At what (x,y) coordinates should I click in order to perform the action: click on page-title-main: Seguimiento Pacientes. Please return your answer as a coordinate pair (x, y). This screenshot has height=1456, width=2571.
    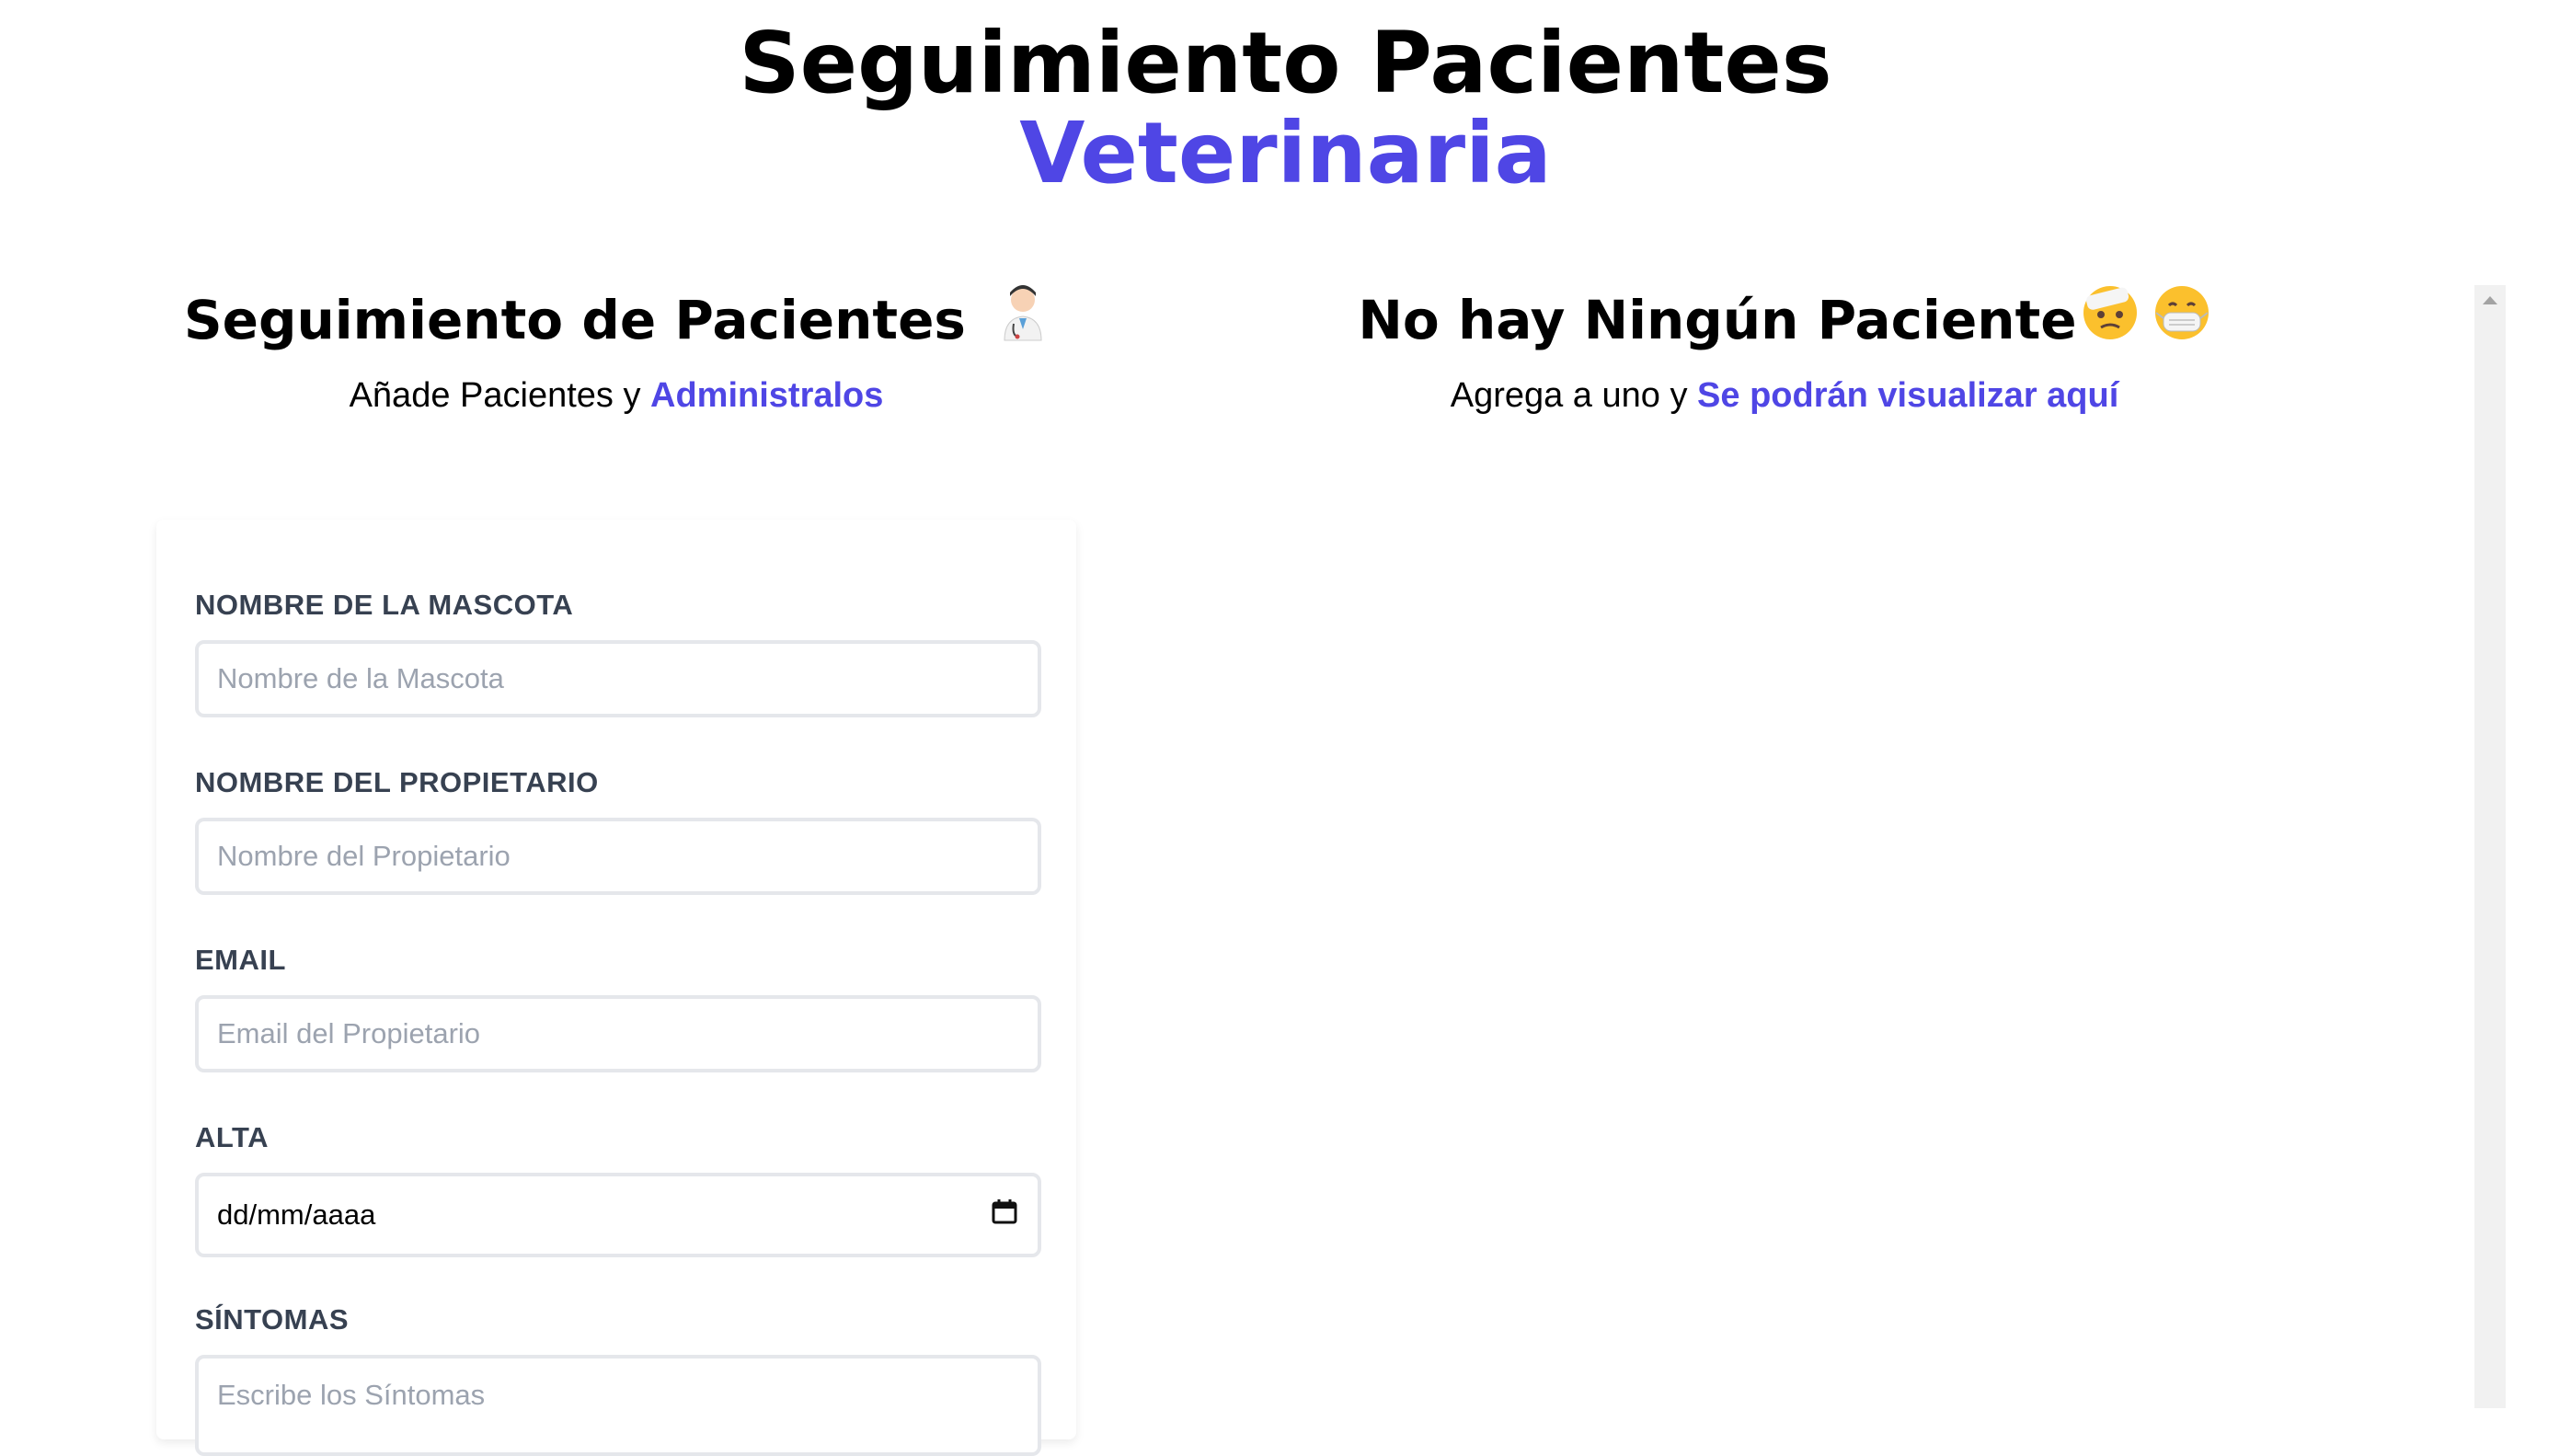
    Looking at the image, I should click on (1286, 63).